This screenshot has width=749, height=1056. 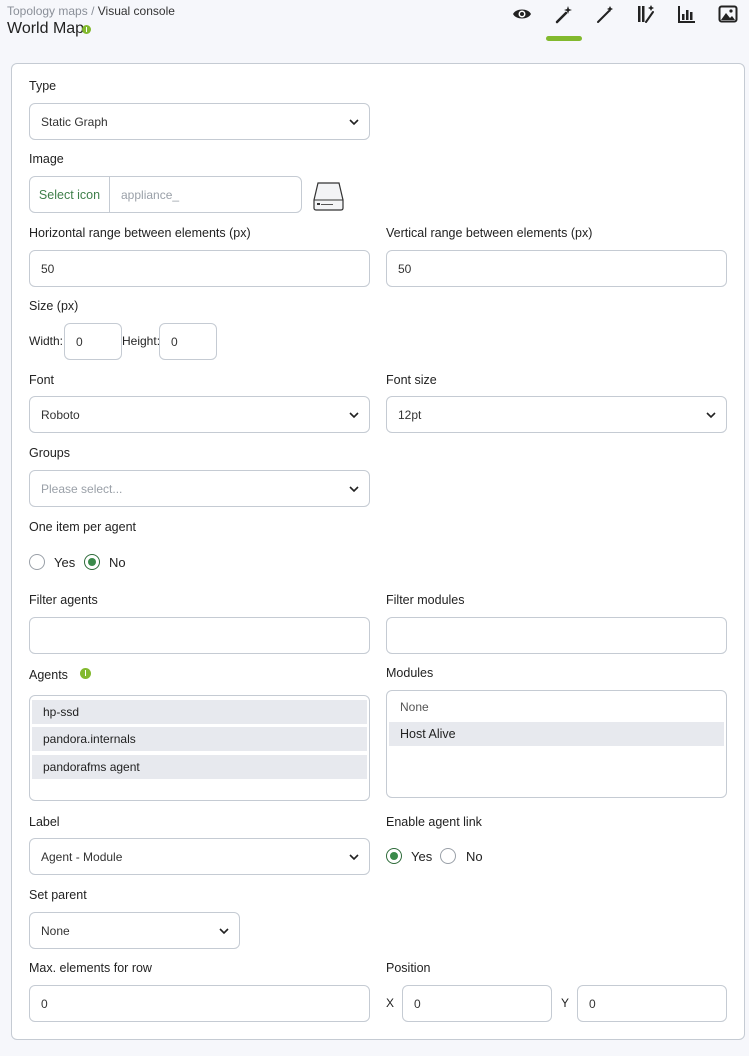 What do you see at coordinates (592, 1004) in the screenshot?
I see `position-y-value: 0` at bounding box center [592, 1004].